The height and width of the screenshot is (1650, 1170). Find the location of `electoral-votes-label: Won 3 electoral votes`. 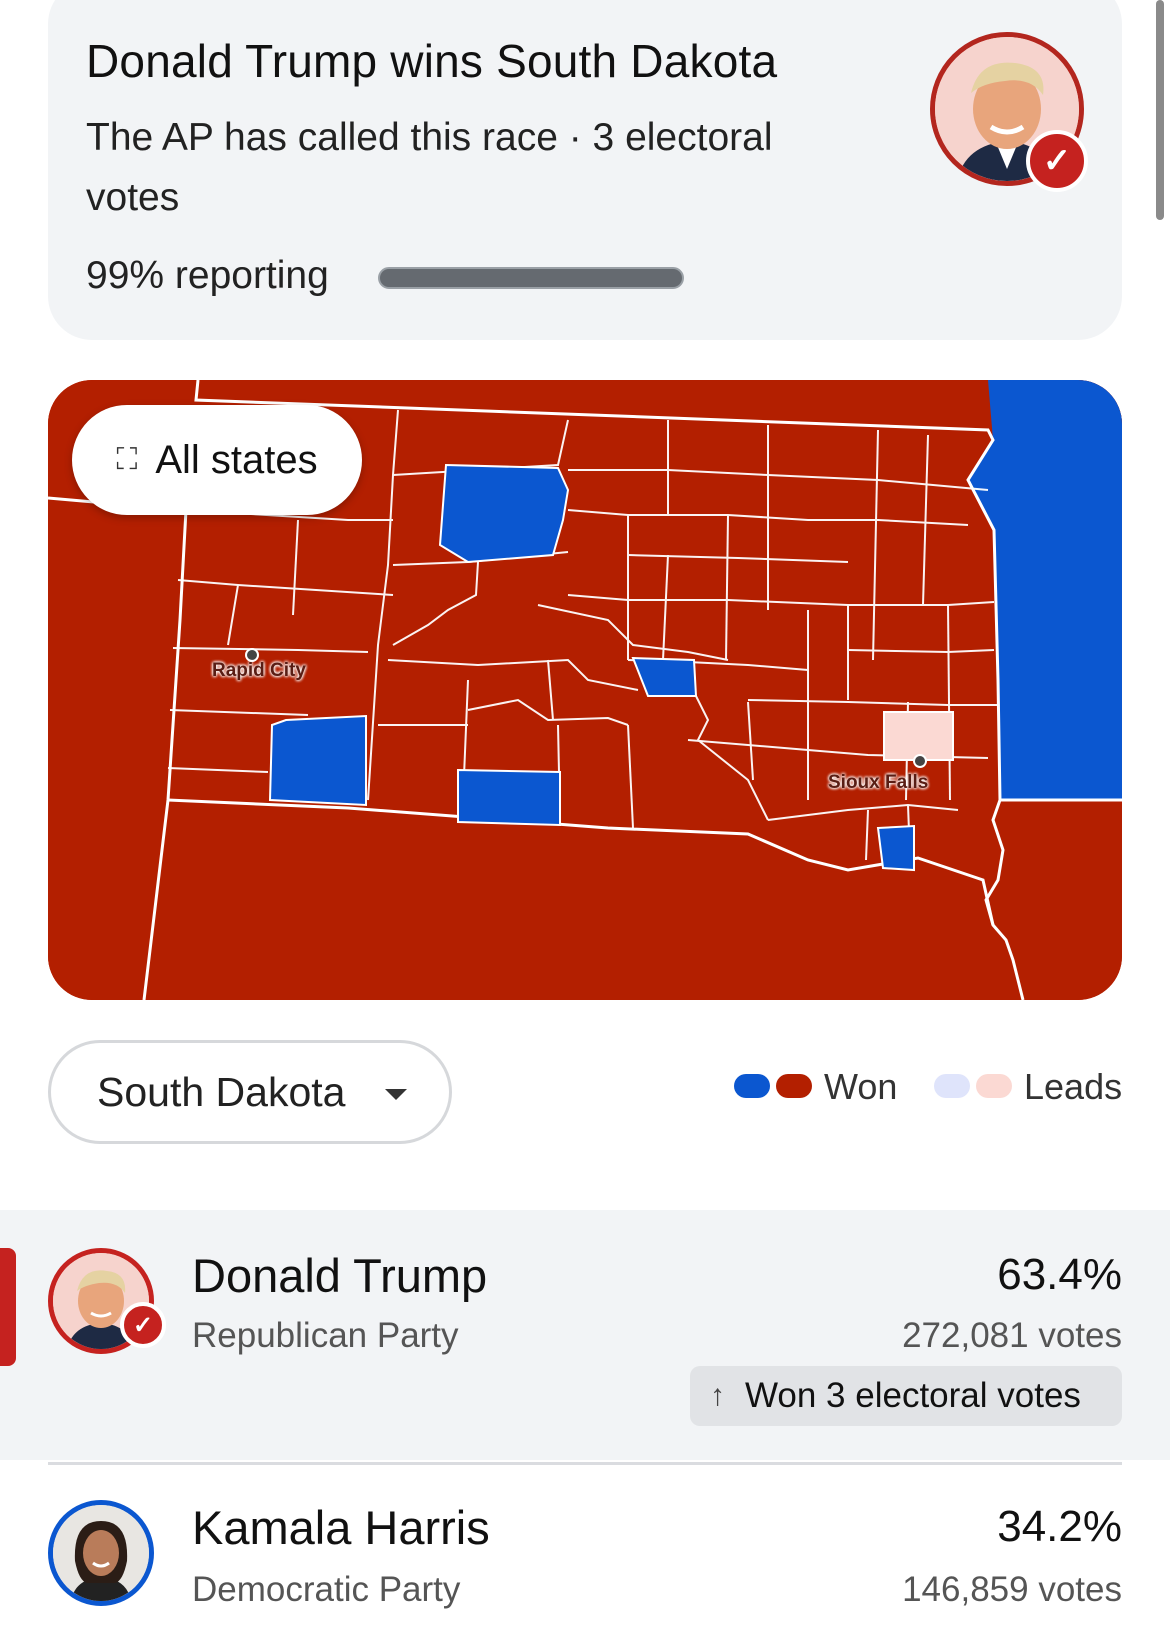

electoral-votes-label: Won 3 electoral votes is located at coordinates (913, 1395).